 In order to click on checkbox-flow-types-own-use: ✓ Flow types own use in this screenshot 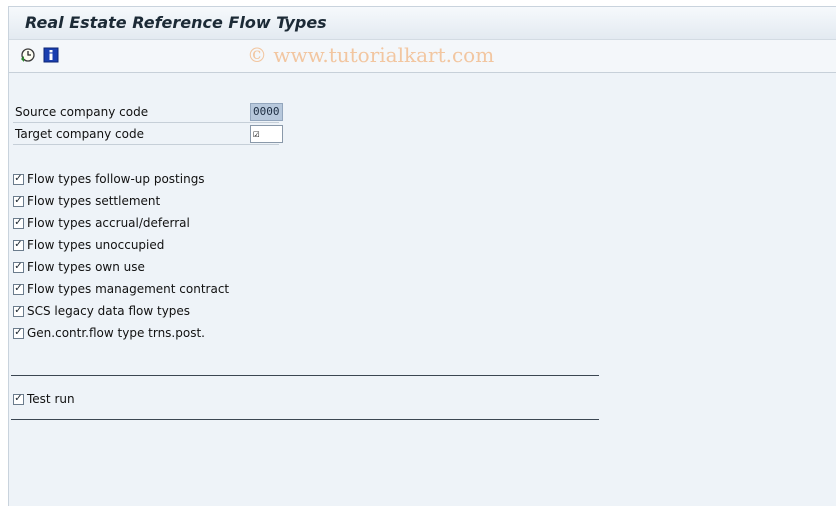, I will do `click(79, 267)`.